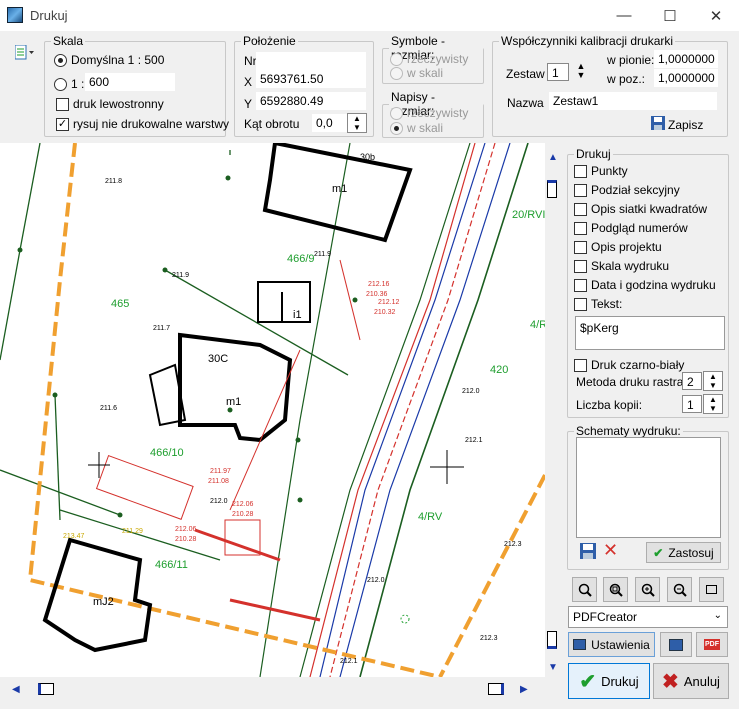  What do you see at coordinates (588, 552) in the screenshot?
I see `schemat-save-icon` at bounding box center [588, 552].